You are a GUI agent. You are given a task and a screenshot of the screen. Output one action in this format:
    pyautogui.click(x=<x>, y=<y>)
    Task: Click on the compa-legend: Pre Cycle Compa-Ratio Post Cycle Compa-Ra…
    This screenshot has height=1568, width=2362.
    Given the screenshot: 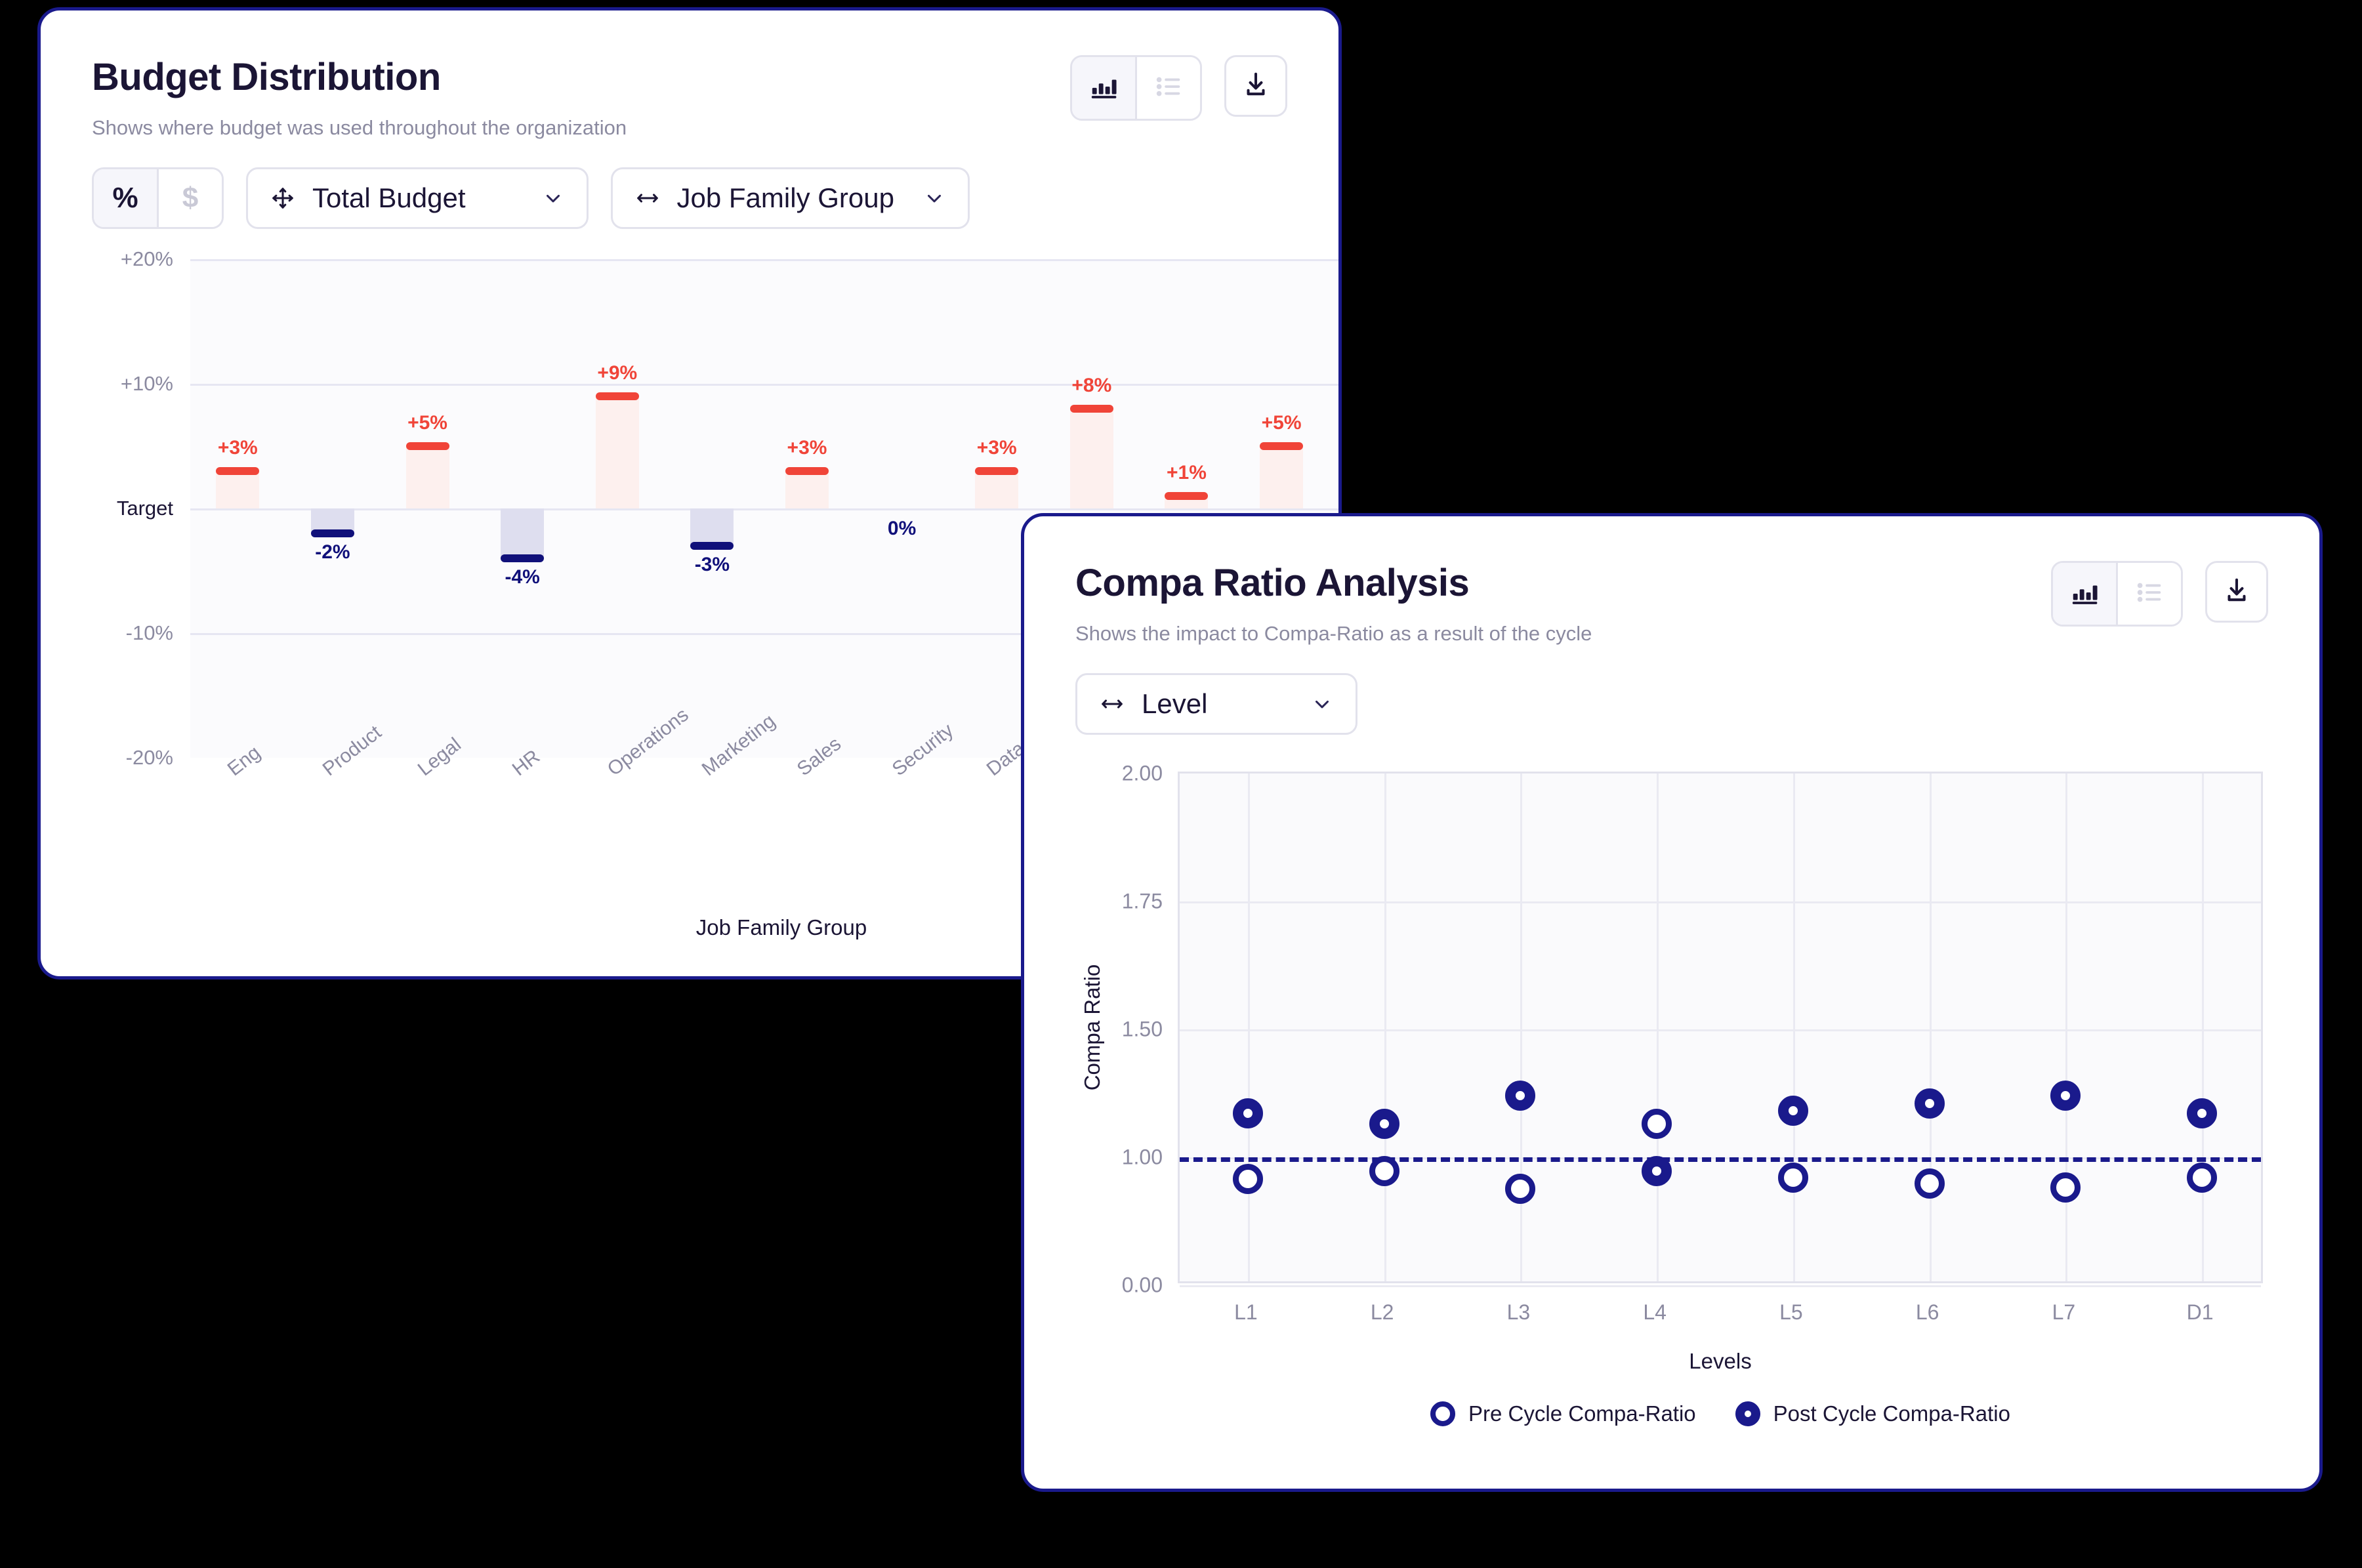 What is the action you would take?
    pyautogui.click(x=1720, y=1413)
    